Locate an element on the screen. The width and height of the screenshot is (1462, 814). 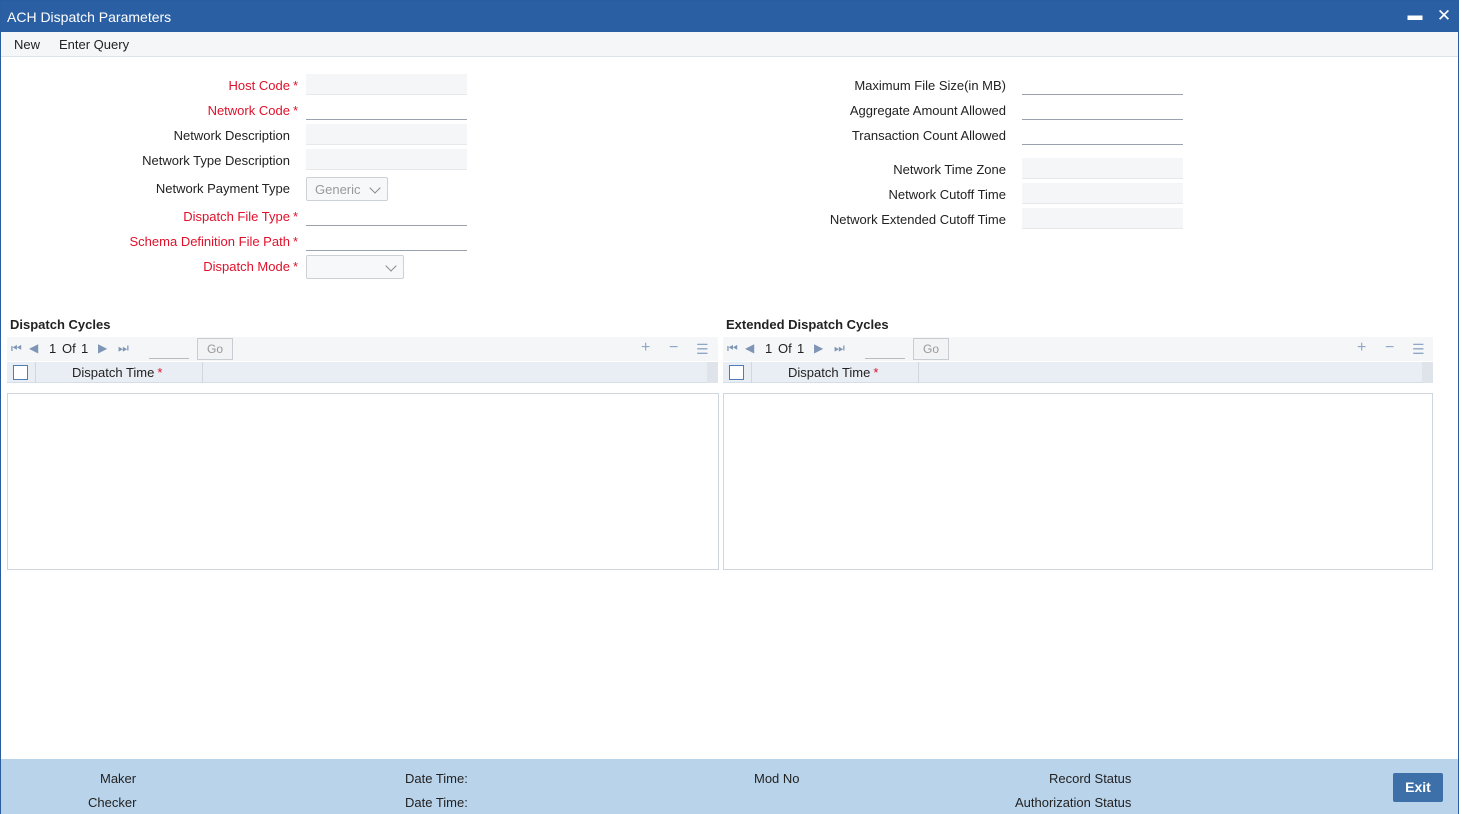
extended-dispatch-cycles-pager: ⏮ ◀ 1 Of 1 ▶ ⏭ Go + − ☰ is located at coordinates (1078, 349).